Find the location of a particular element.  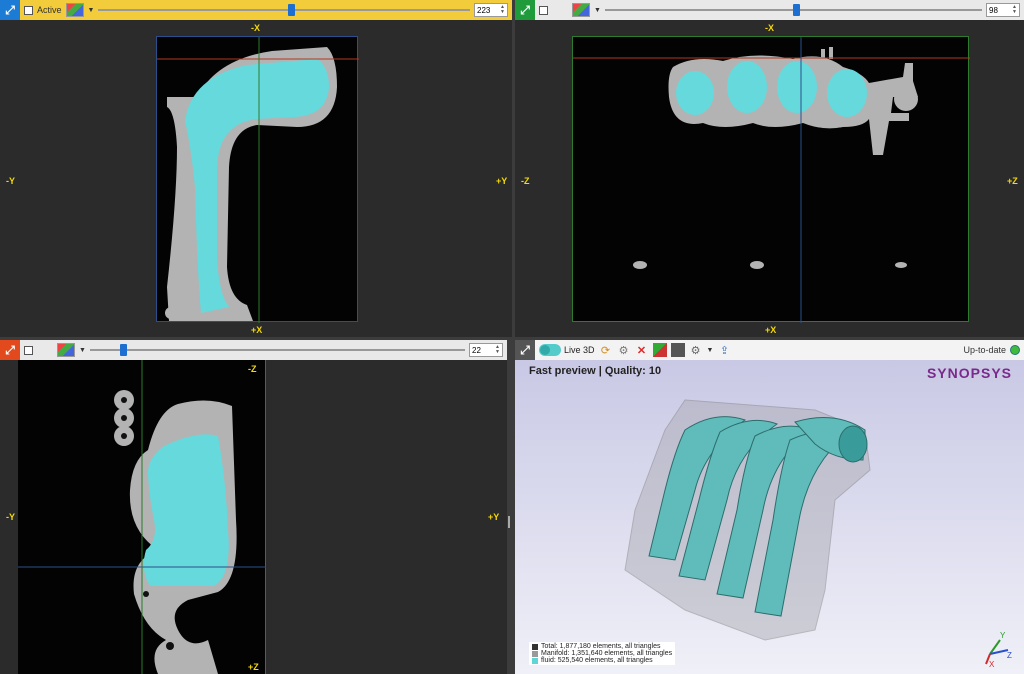

viewport-toolbar: ⤢ ▼ 22 ▲ ▼ is located at coordinates (253, 350).